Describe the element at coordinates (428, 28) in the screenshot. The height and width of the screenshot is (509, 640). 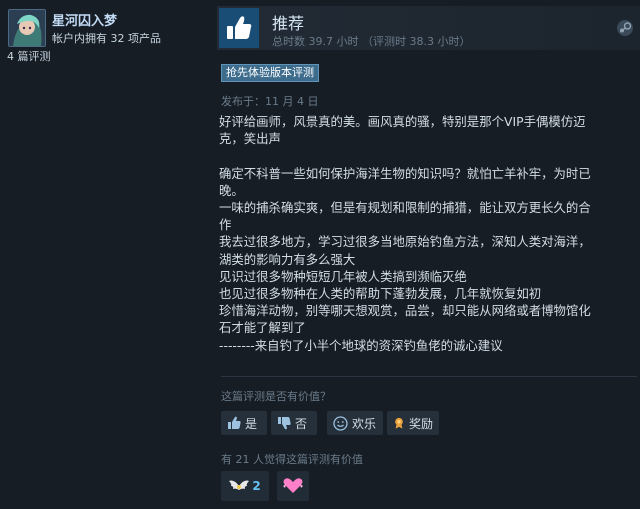
I see `vote-header: 推荐 总时数 39.7 小时 （评测时 38.3 小时）` at that location.